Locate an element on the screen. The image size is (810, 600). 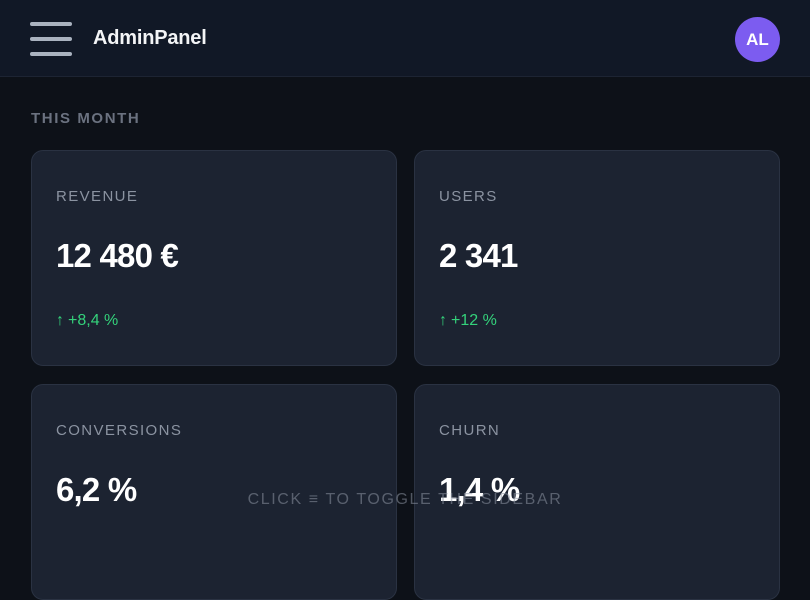
stat-card-label: CHURN is located at coordinates (470, 430).